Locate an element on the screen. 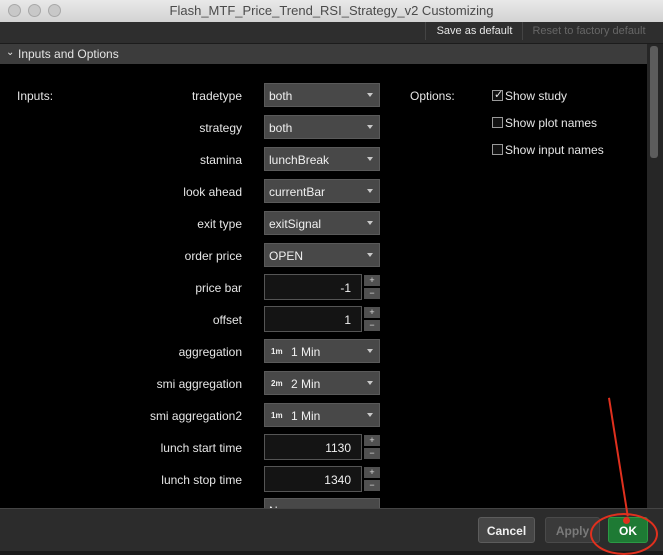 This screenshot has height=555, width=663. look-ahead-dropdown: currentBar is located at coordinates (322, 191).